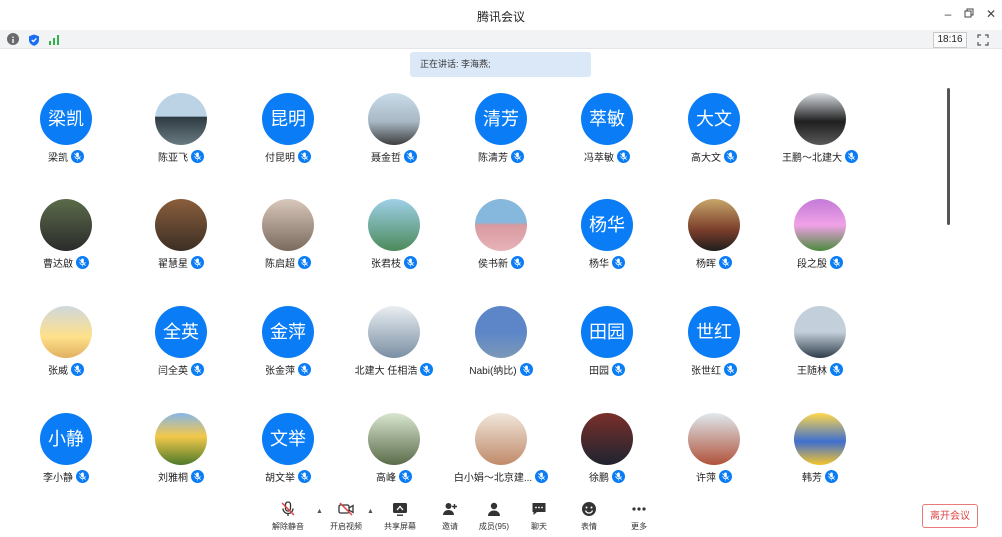  I want to click on participant-name: Nabi(纳比), so click(493, 371).